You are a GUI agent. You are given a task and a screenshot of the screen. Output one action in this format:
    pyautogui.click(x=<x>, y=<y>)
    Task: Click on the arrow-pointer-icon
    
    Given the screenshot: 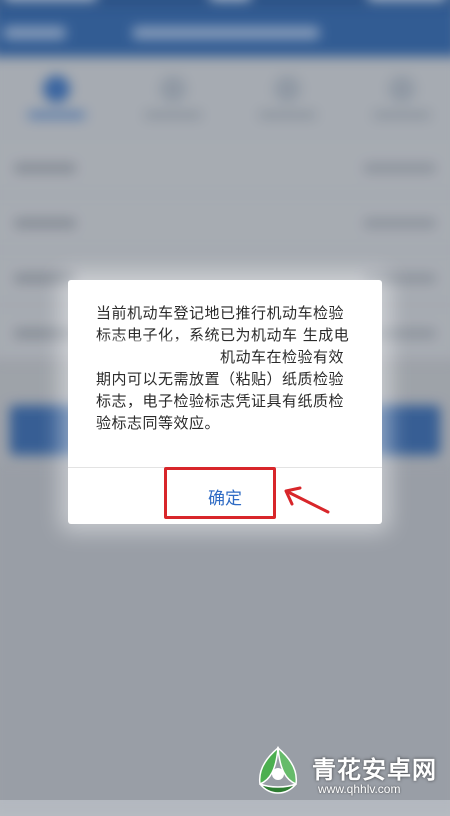 What is the action you would take?
    pyautogui.click(x=307, y=500)
    